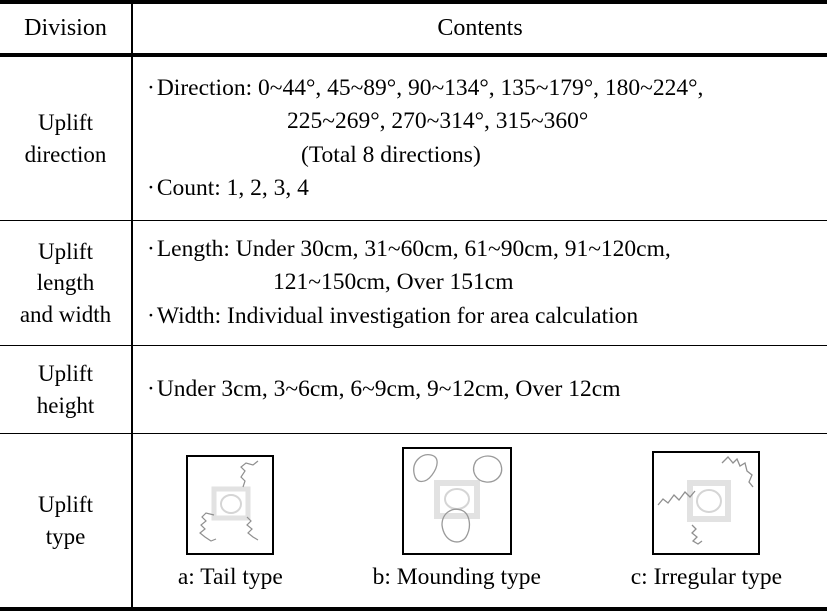  I want to click on row-label-line: direction, so click(65, 154).